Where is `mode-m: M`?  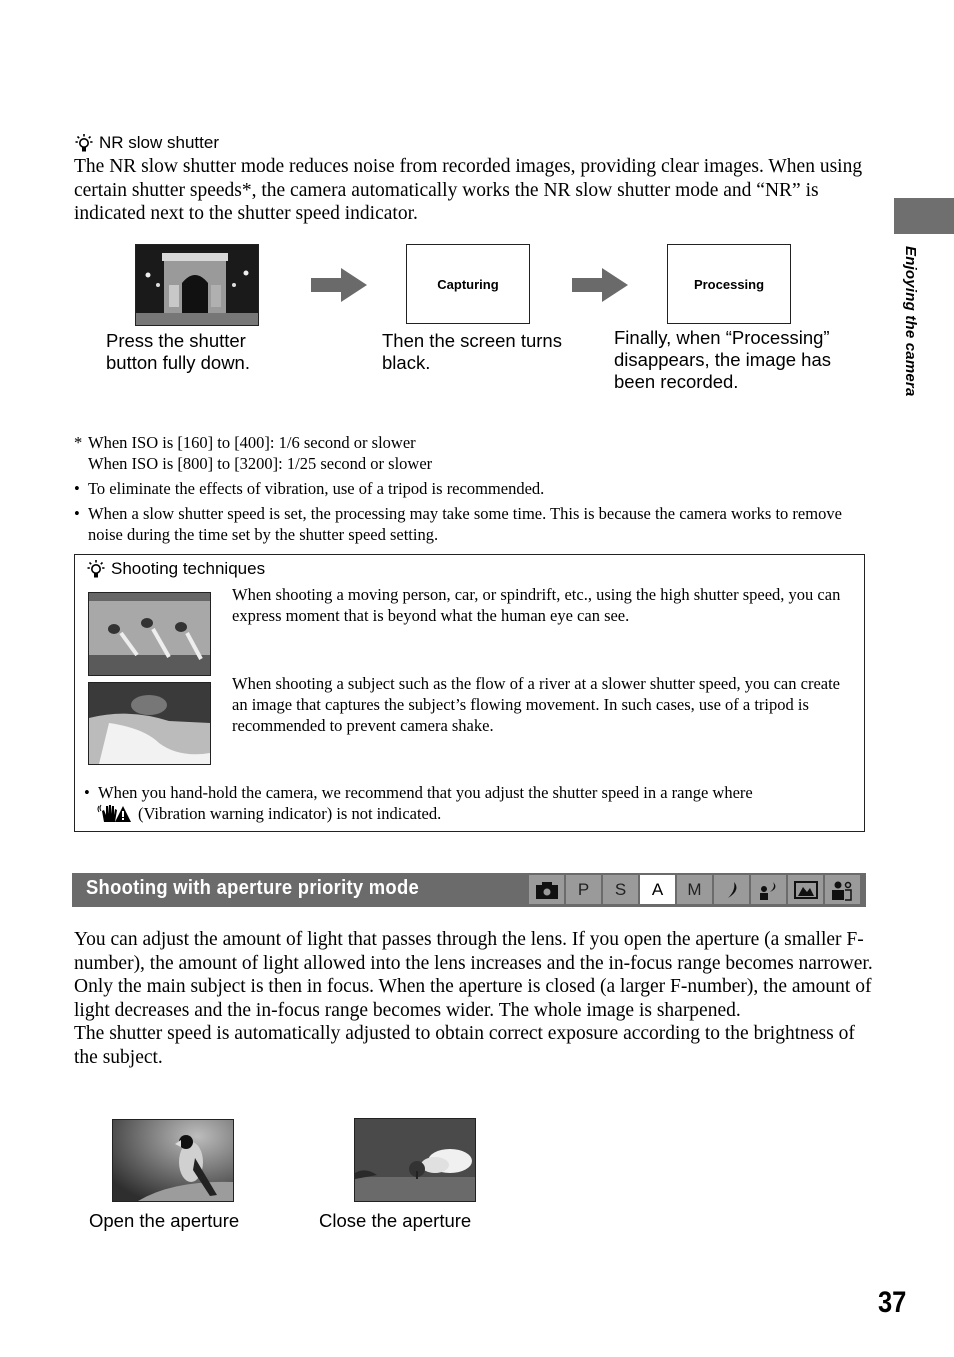
mode-m: M is located at coordinates (694, 889).